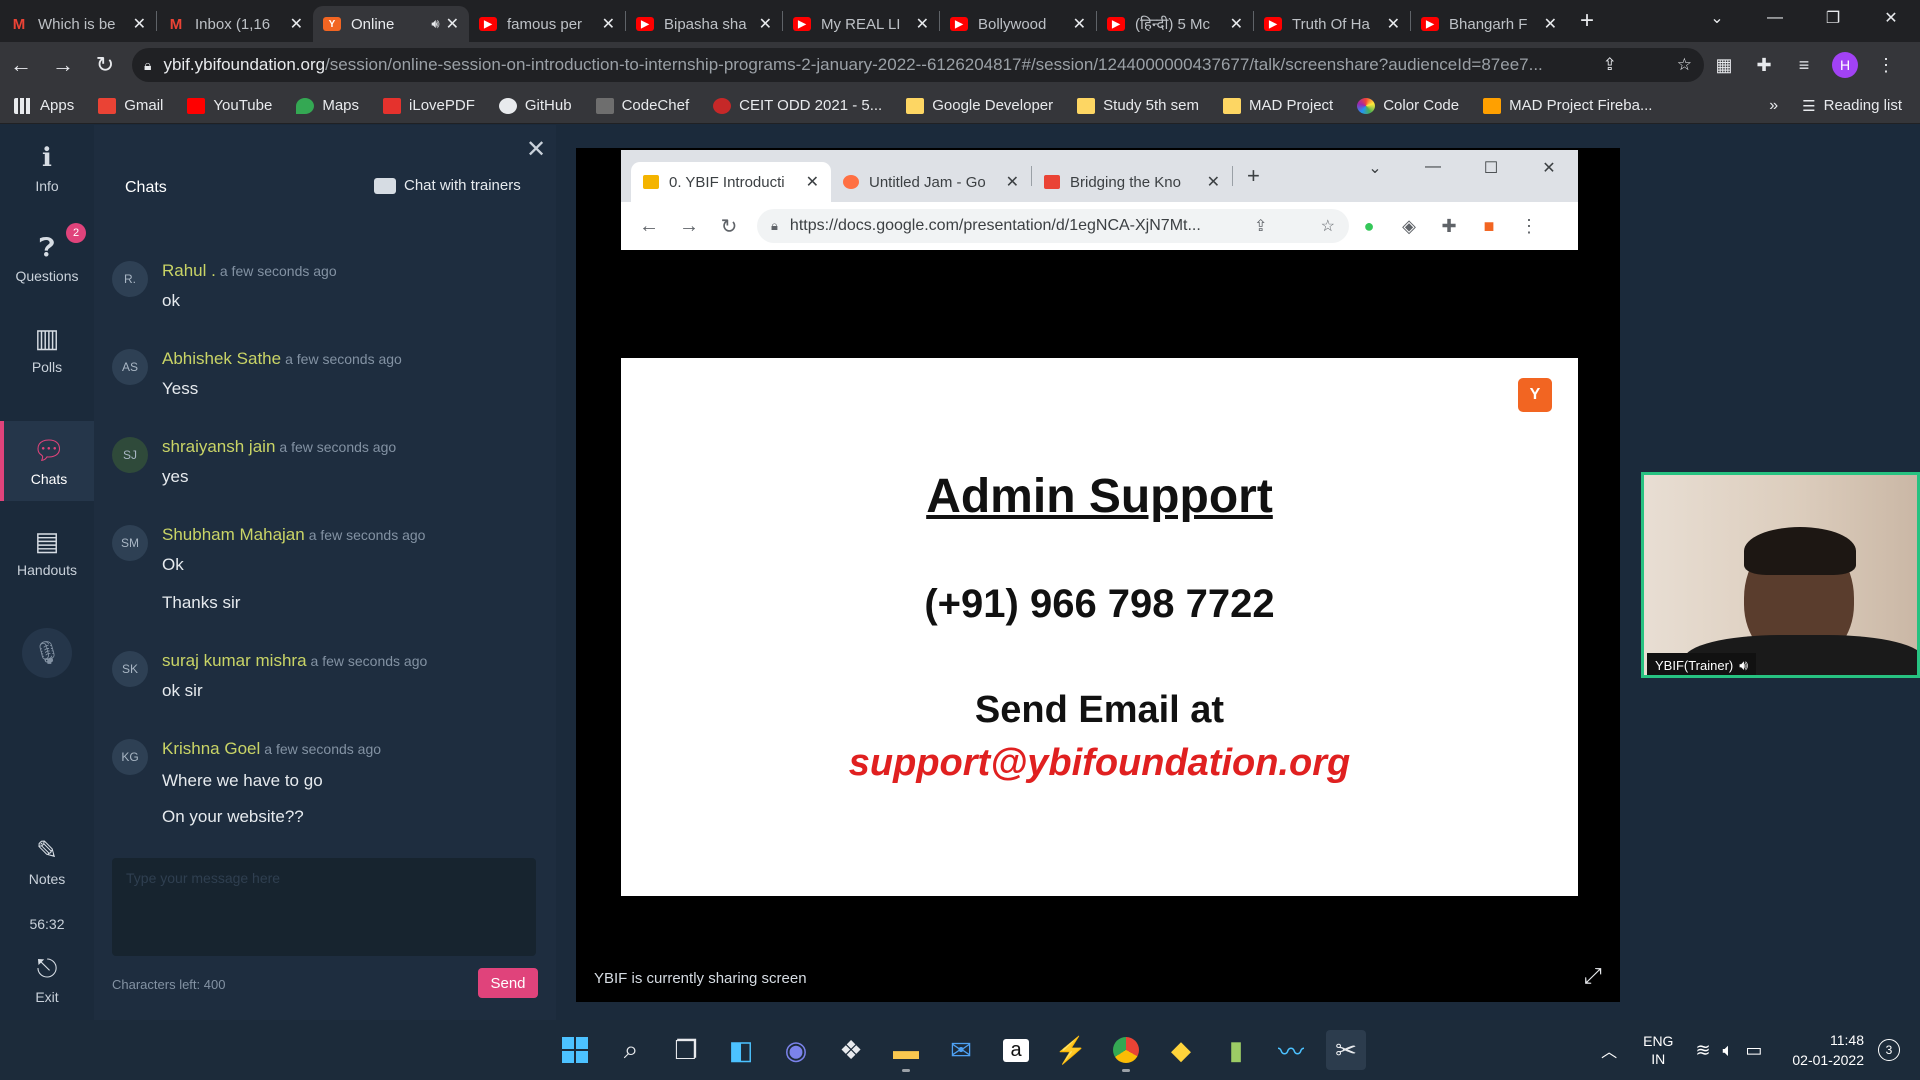 Image resolution: width=1920 pixels, height=1080 pixels. Describe the element at coordinates (961, 1050) in the screenshot. I see `mail-icon: ✉` at that location.